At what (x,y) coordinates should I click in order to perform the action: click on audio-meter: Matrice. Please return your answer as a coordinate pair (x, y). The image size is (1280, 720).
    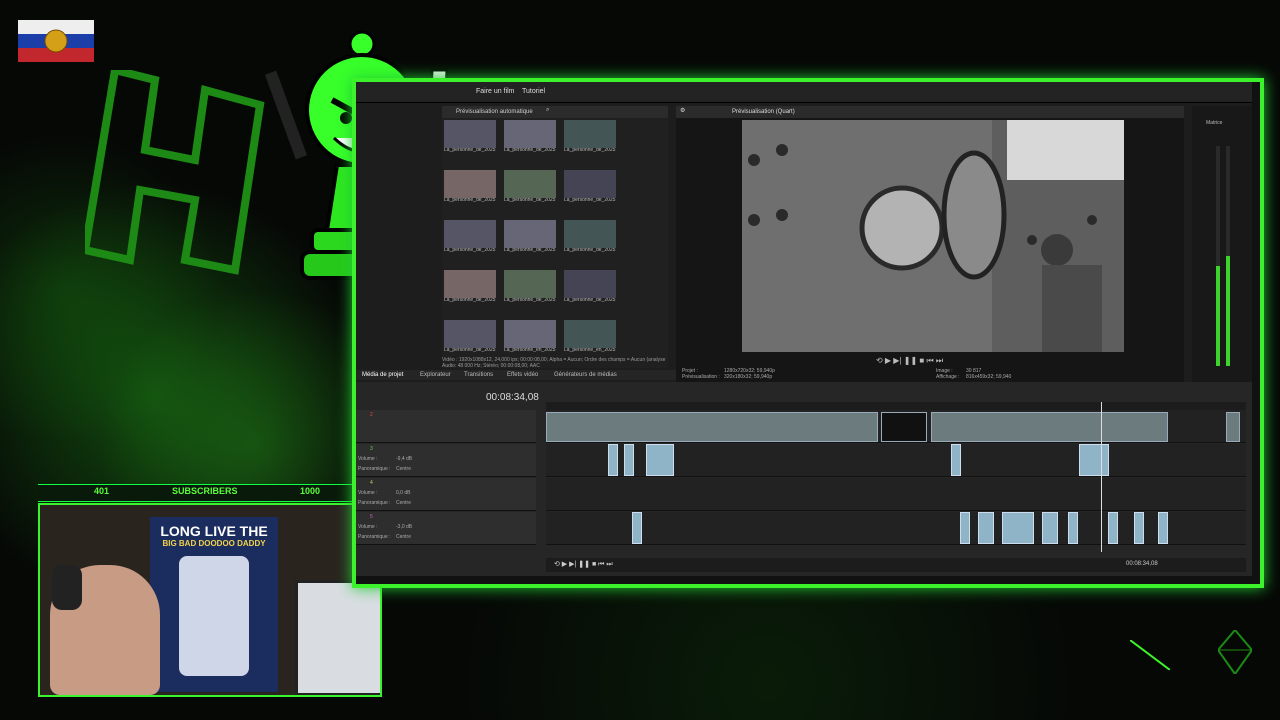
    Looking at the image, I should click on (1222, 244).